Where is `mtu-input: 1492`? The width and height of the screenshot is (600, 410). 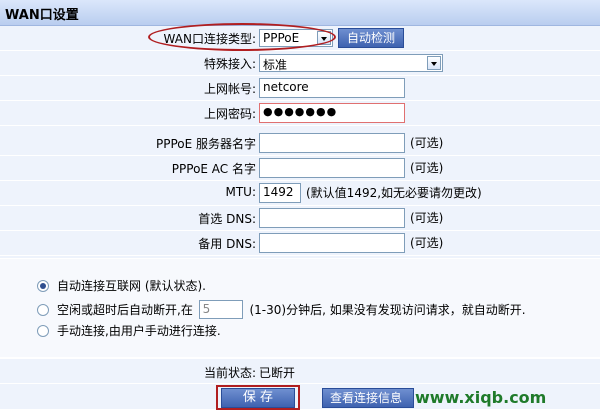
mtu-input: 1492 is located at coordinates (280, 193).